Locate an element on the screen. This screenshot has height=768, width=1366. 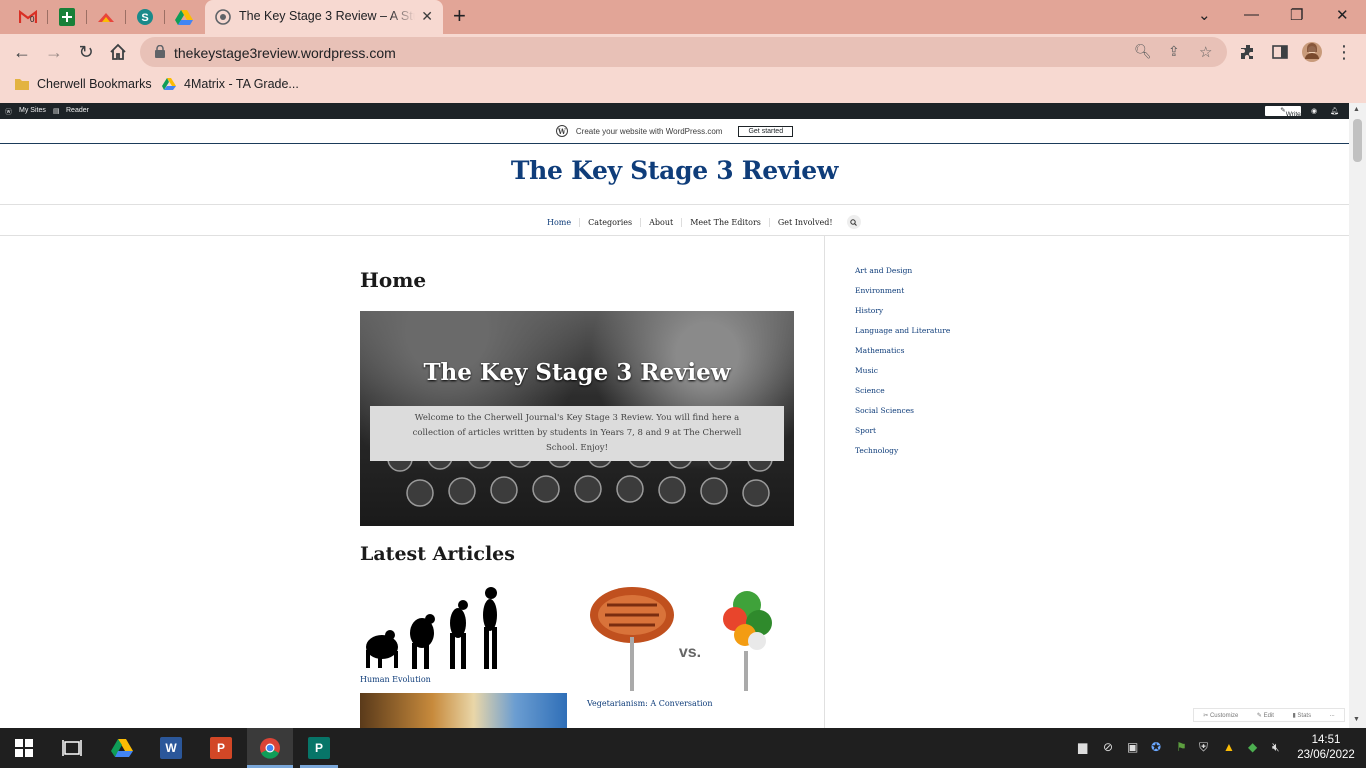
notifications-bell-icon: 🔔︎ is located at coordinates (1334, 111).